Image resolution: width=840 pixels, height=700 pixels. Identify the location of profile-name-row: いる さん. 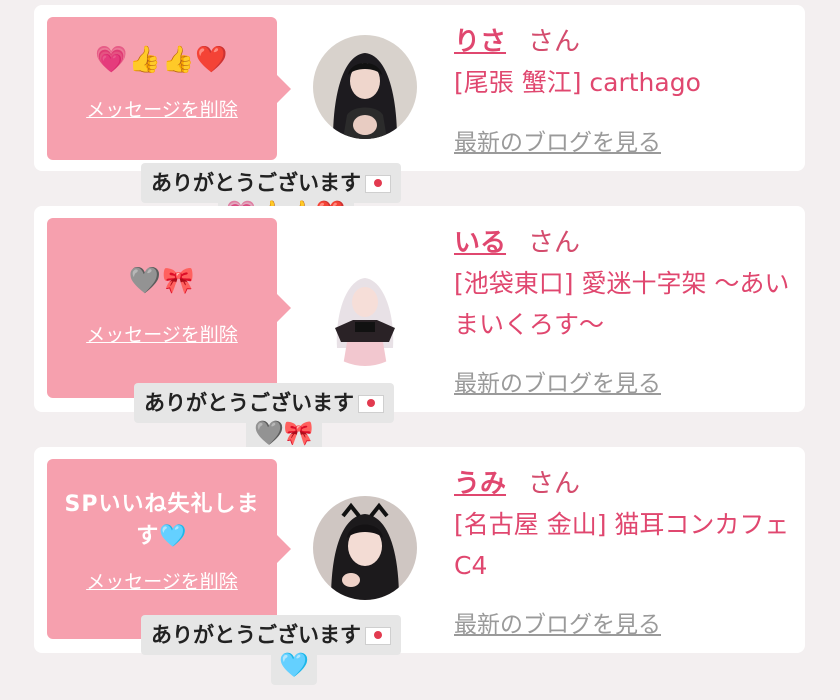
(517, 240).